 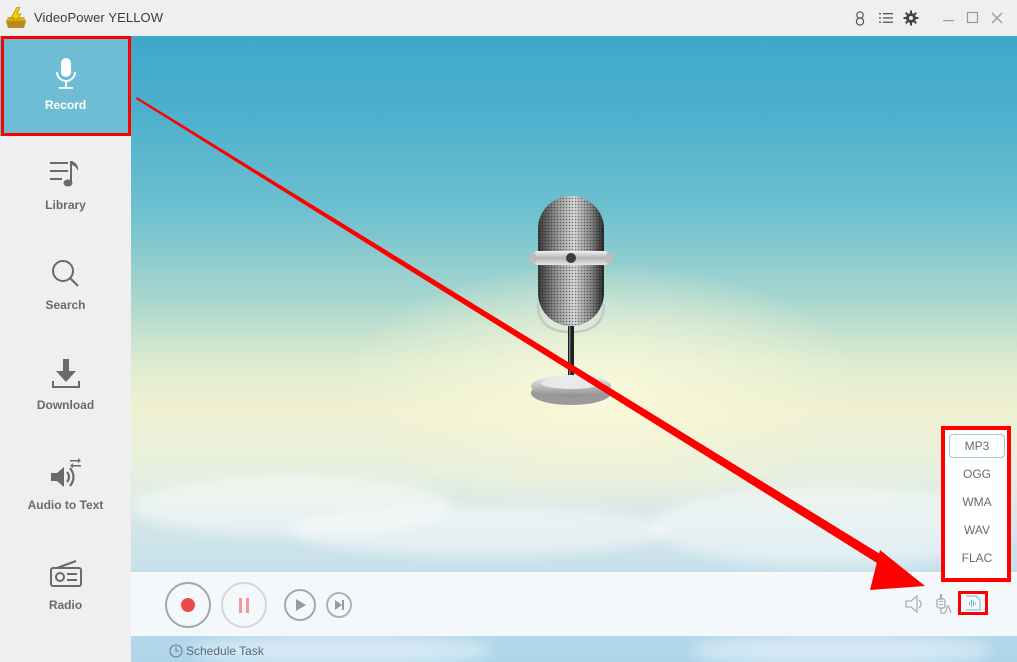 I want to click on speaker-volume-icon, so click(x=915, y=604).